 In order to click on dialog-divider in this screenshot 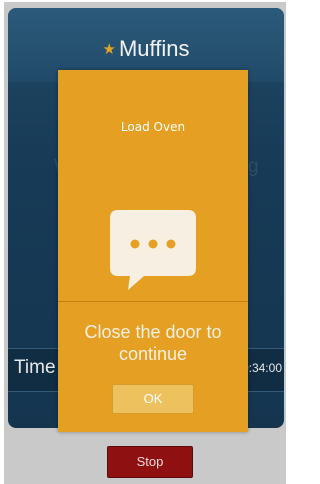, I will do `click(153, 301)`.